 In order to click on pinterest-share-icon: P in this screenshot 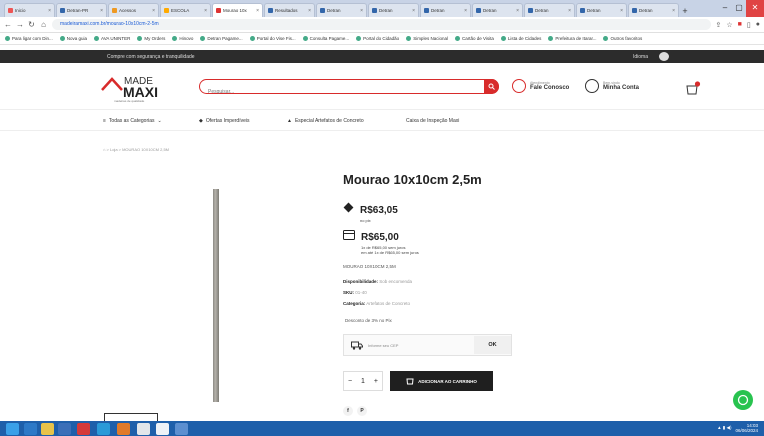, I will do `click(362, 411)`.